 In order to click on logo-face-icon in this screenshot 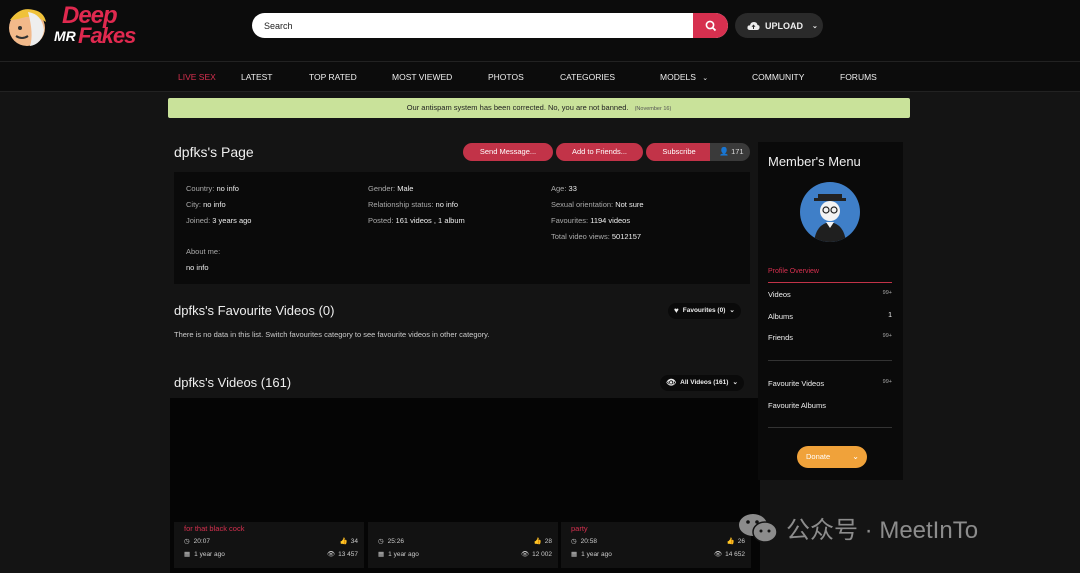, I will do `click(27, 27)`.